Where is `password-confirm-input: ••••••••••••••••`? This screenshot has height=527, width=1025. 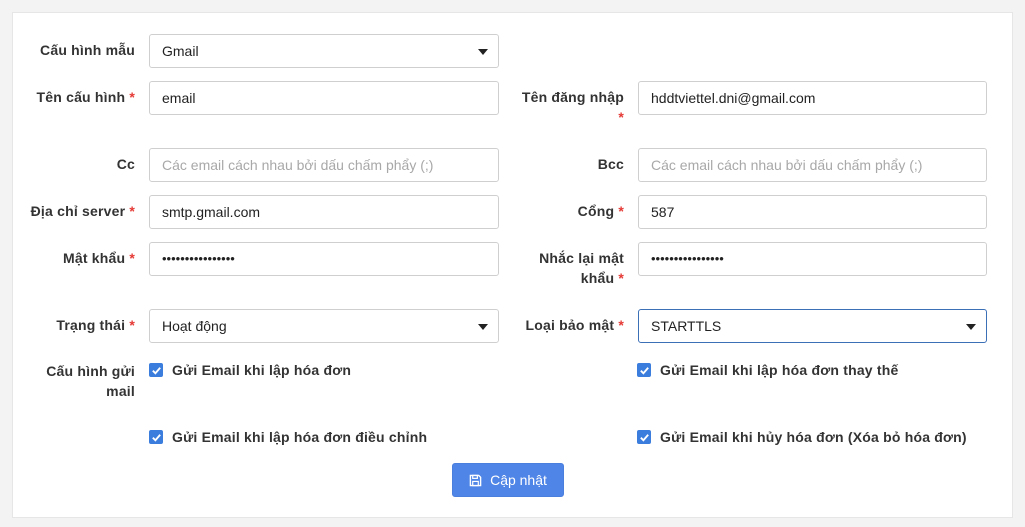
password-confirm-input: •••••••••••••••• is located at coordinates (812, 259).